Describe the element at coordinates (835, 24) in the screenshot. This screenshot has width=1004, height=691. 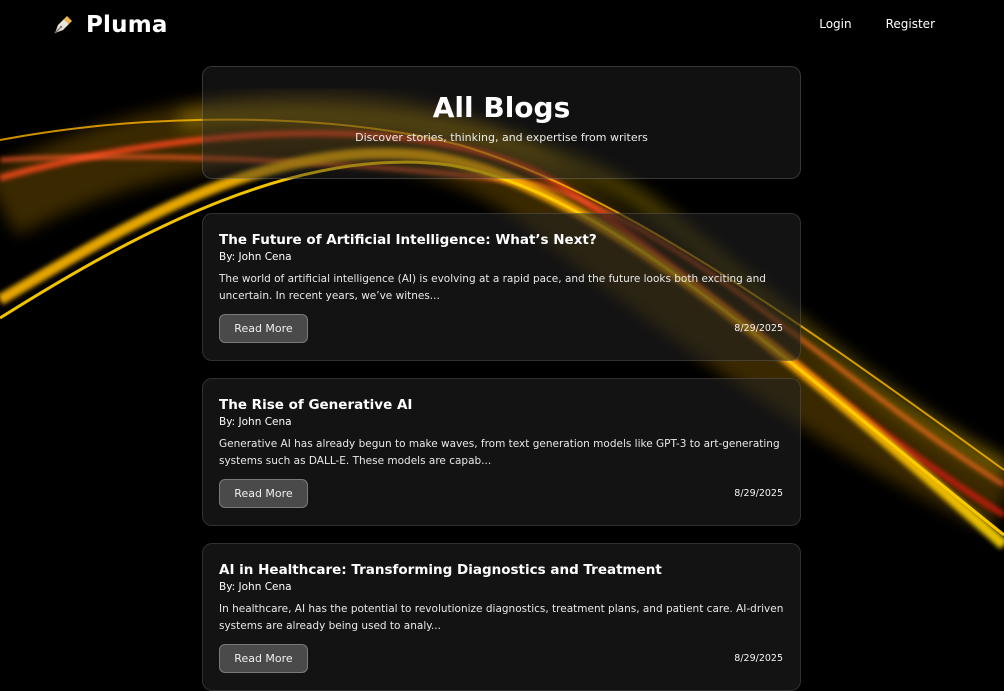
I see `login-link: Login` at that location.